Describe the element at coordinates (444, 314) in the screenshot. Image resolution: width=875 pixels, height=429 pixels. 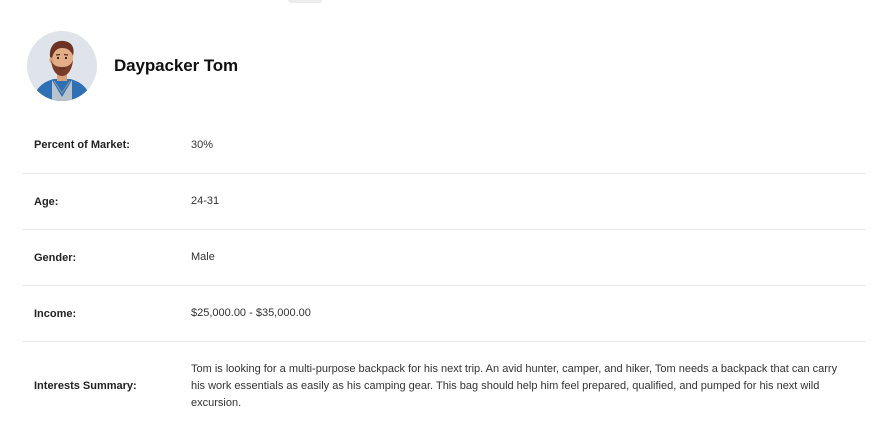
I see `detail-row-income: Income: $25,000.00 - $35,000.00` at that location.